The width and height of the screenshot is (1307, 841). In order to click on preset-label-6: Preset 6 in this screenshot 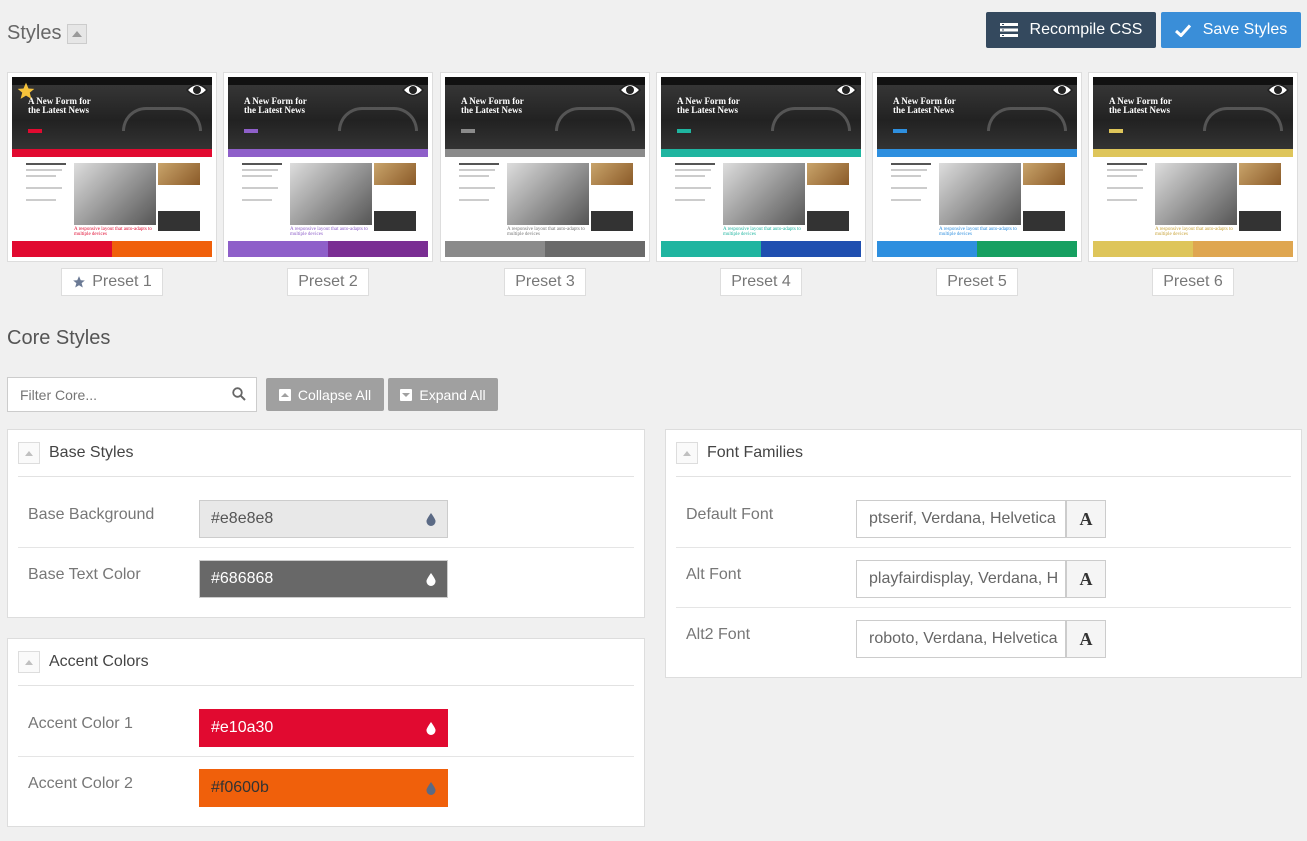, I will do `click(1193, 282)`.